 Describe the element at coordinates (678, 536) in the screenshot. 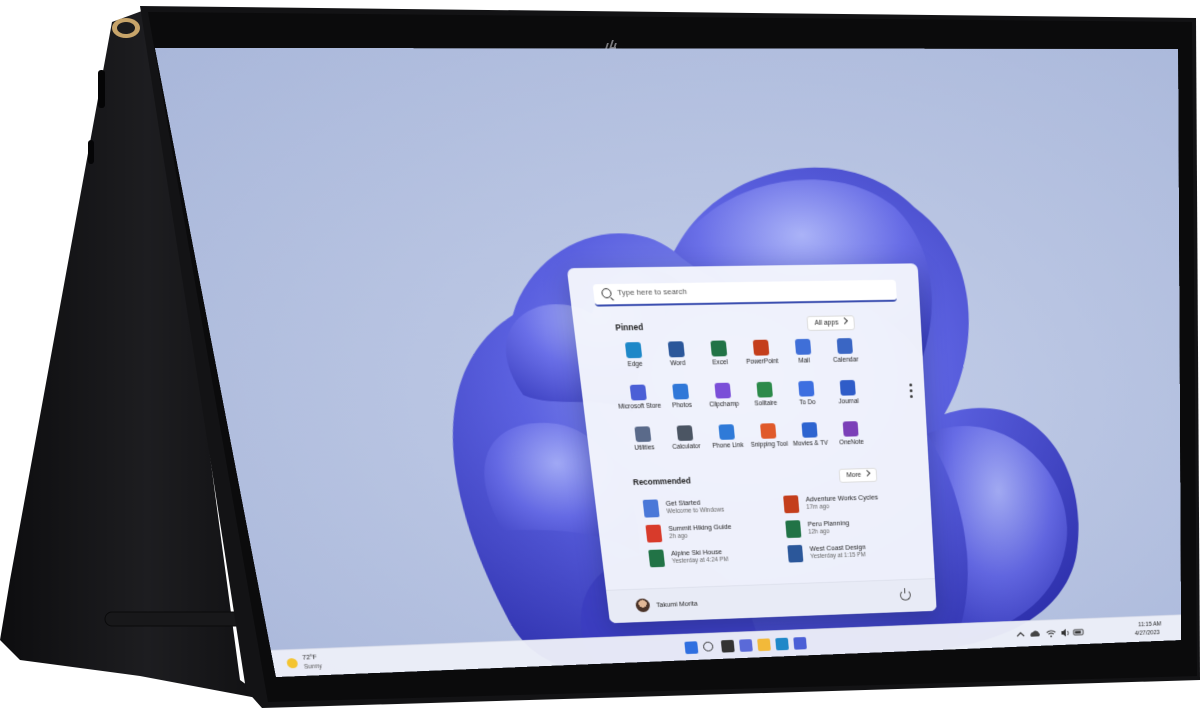

I see `recommended-item-subtitle: 2h ago` at that location.